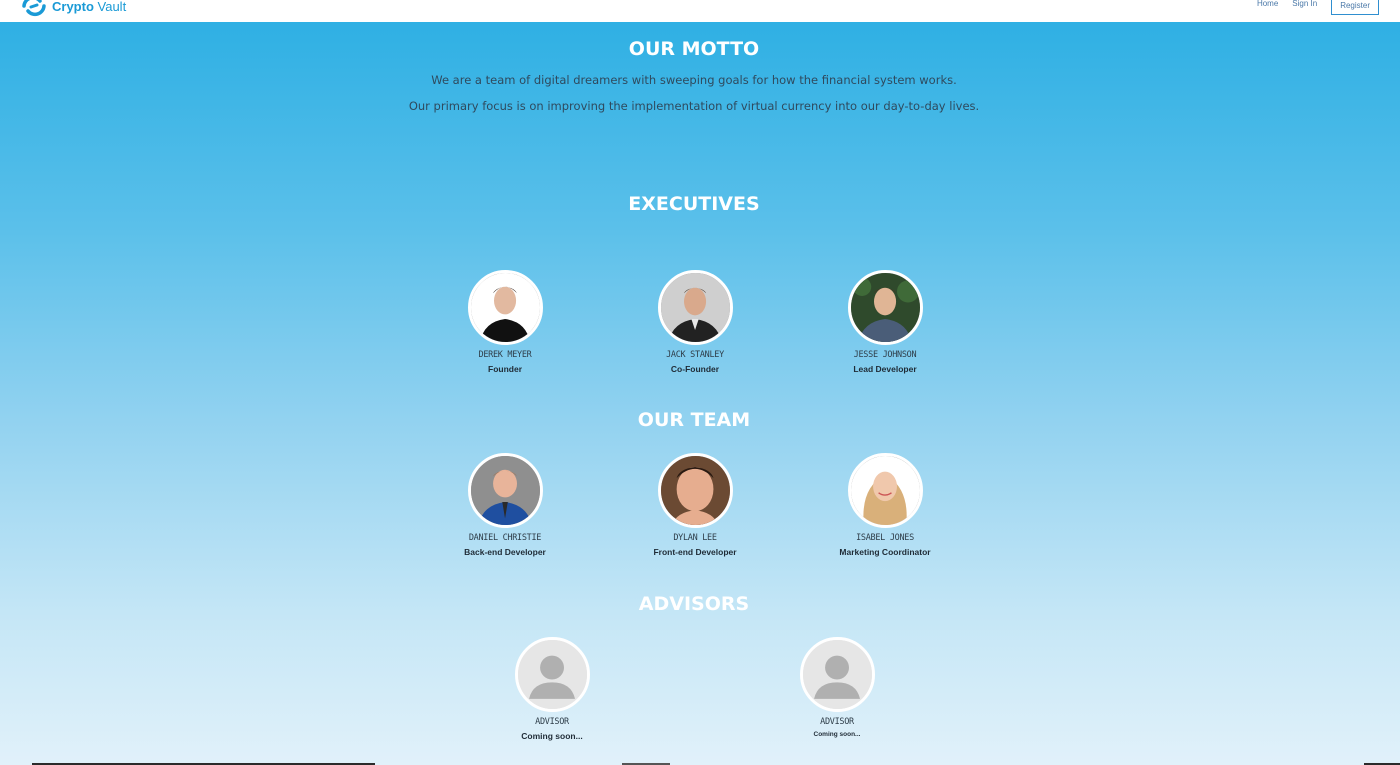 This screenshot has height=765, width=1400. What do you see at coordinates (1355, 7) in the screenshot?
I see `register-button: Register` at bounding box center [1355, 7].